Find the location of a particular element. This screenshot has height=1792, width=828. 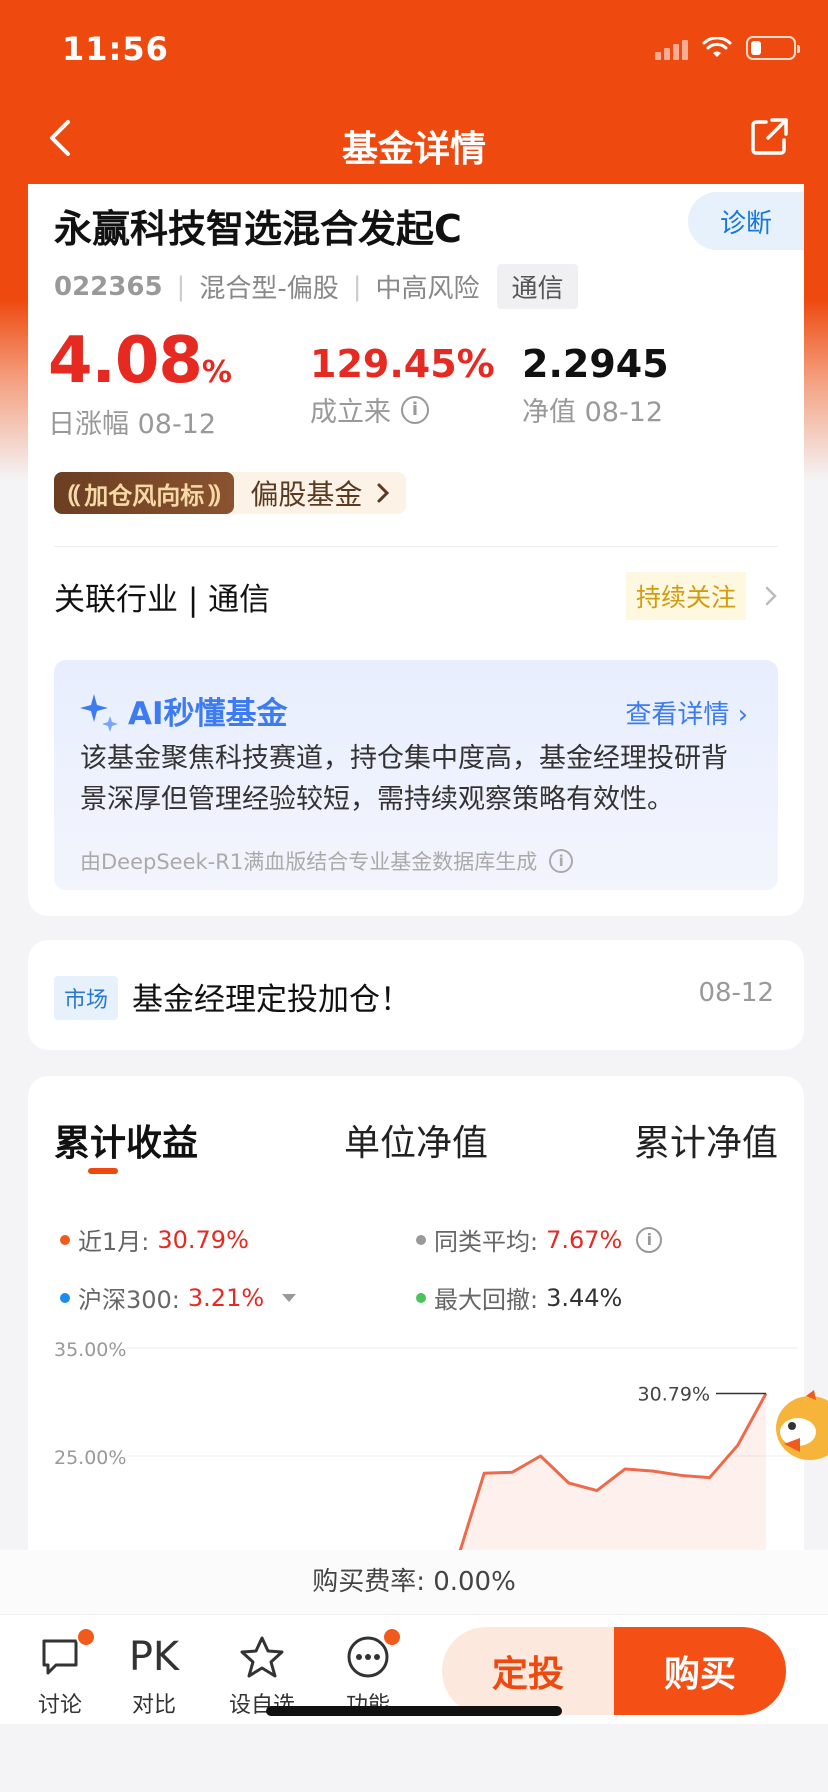

ai-summary-title: AI秒懂基金 is located at coordinates (183, 710).